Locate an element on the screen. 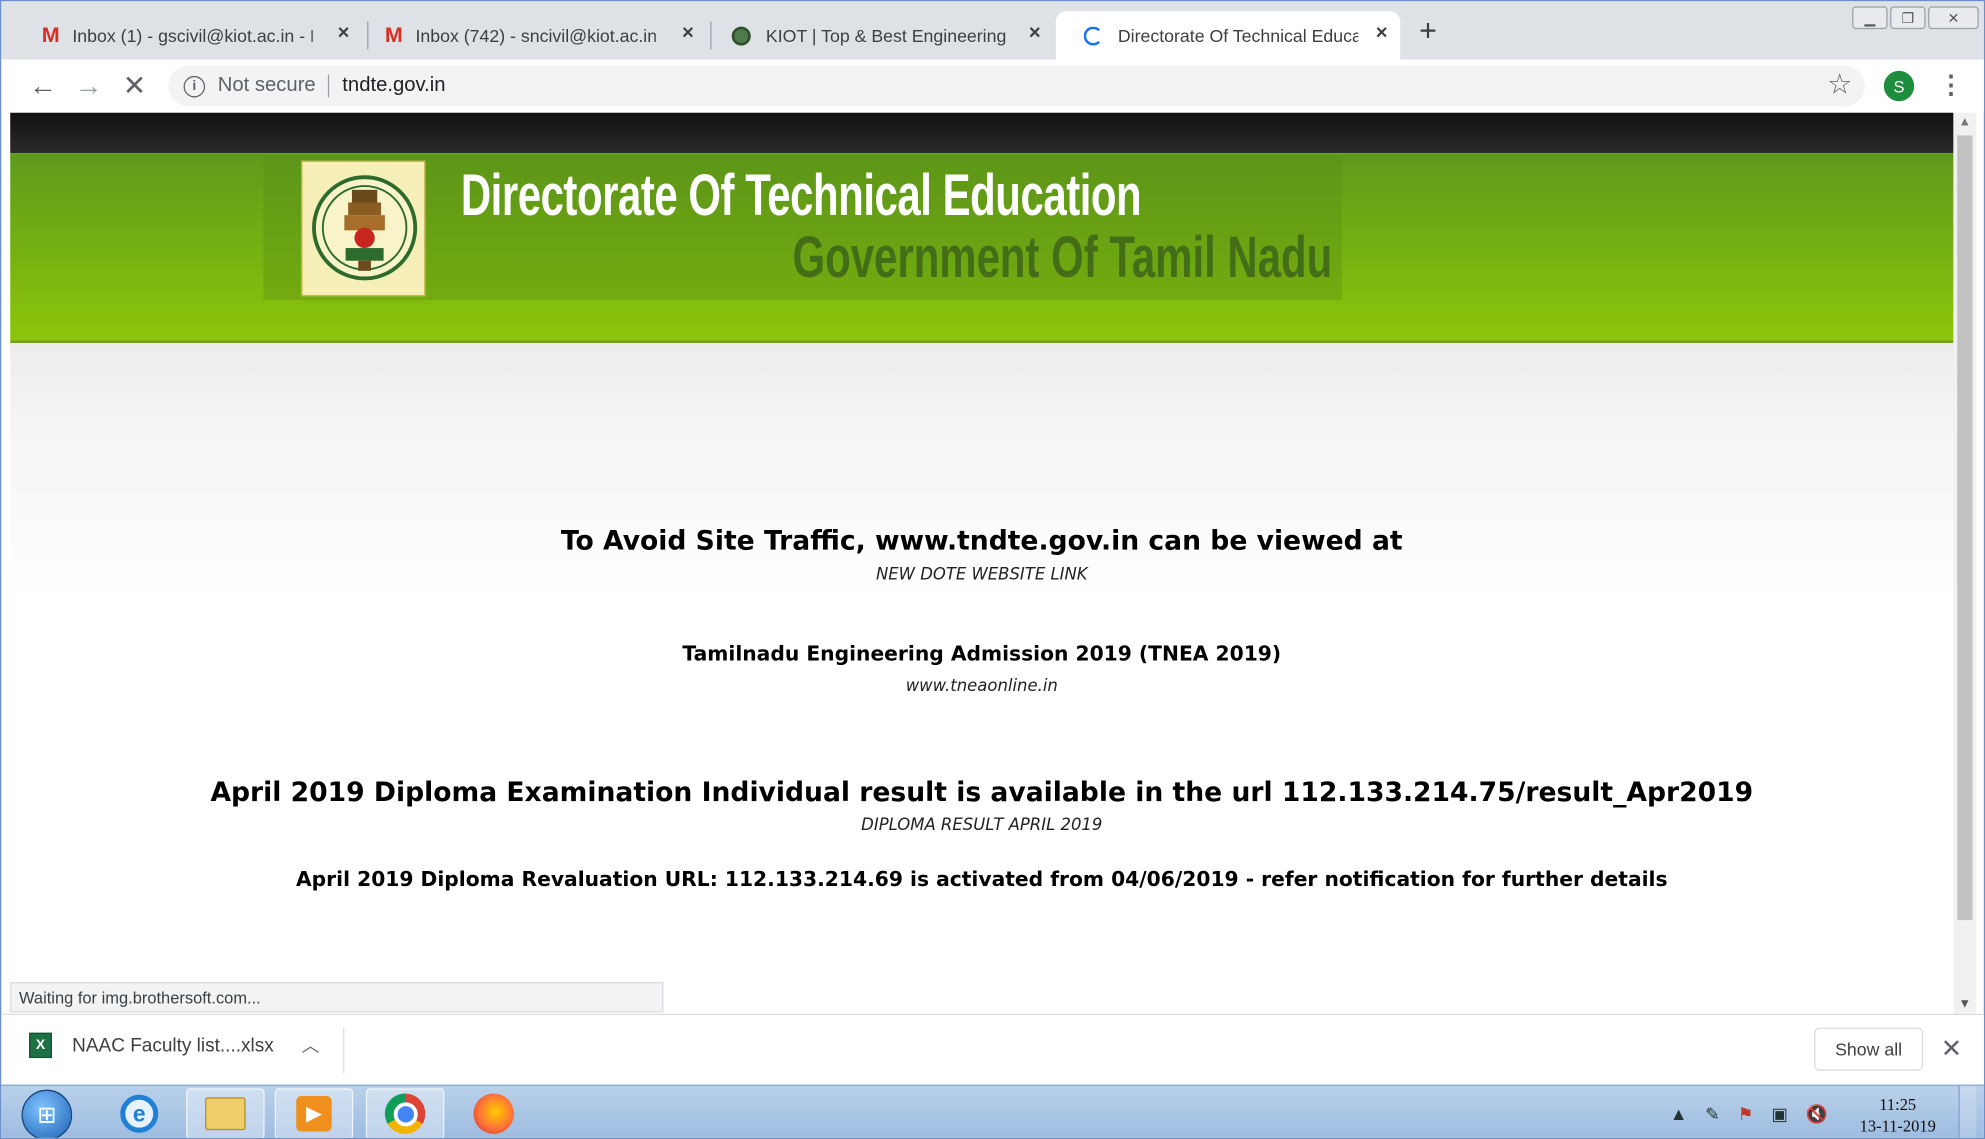  download-file-name: NAAC Faculty list....xlsx is located at coordinates (173, 1046).